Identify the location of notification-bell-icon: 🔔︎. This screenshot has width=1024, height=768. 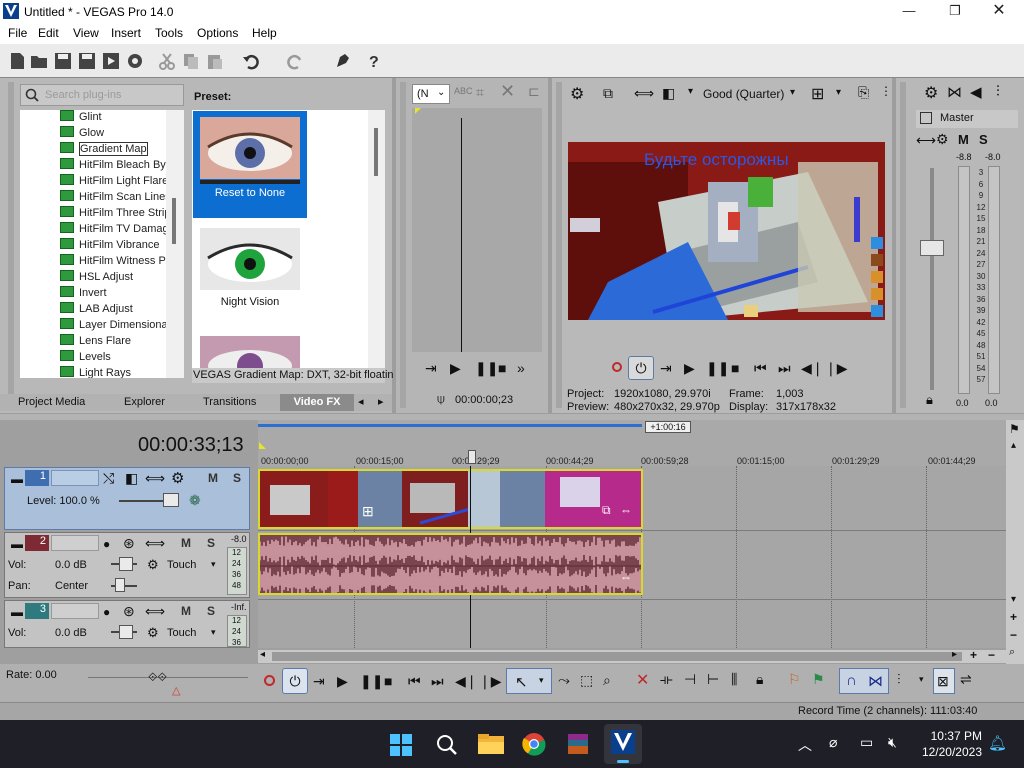
(997, 743).